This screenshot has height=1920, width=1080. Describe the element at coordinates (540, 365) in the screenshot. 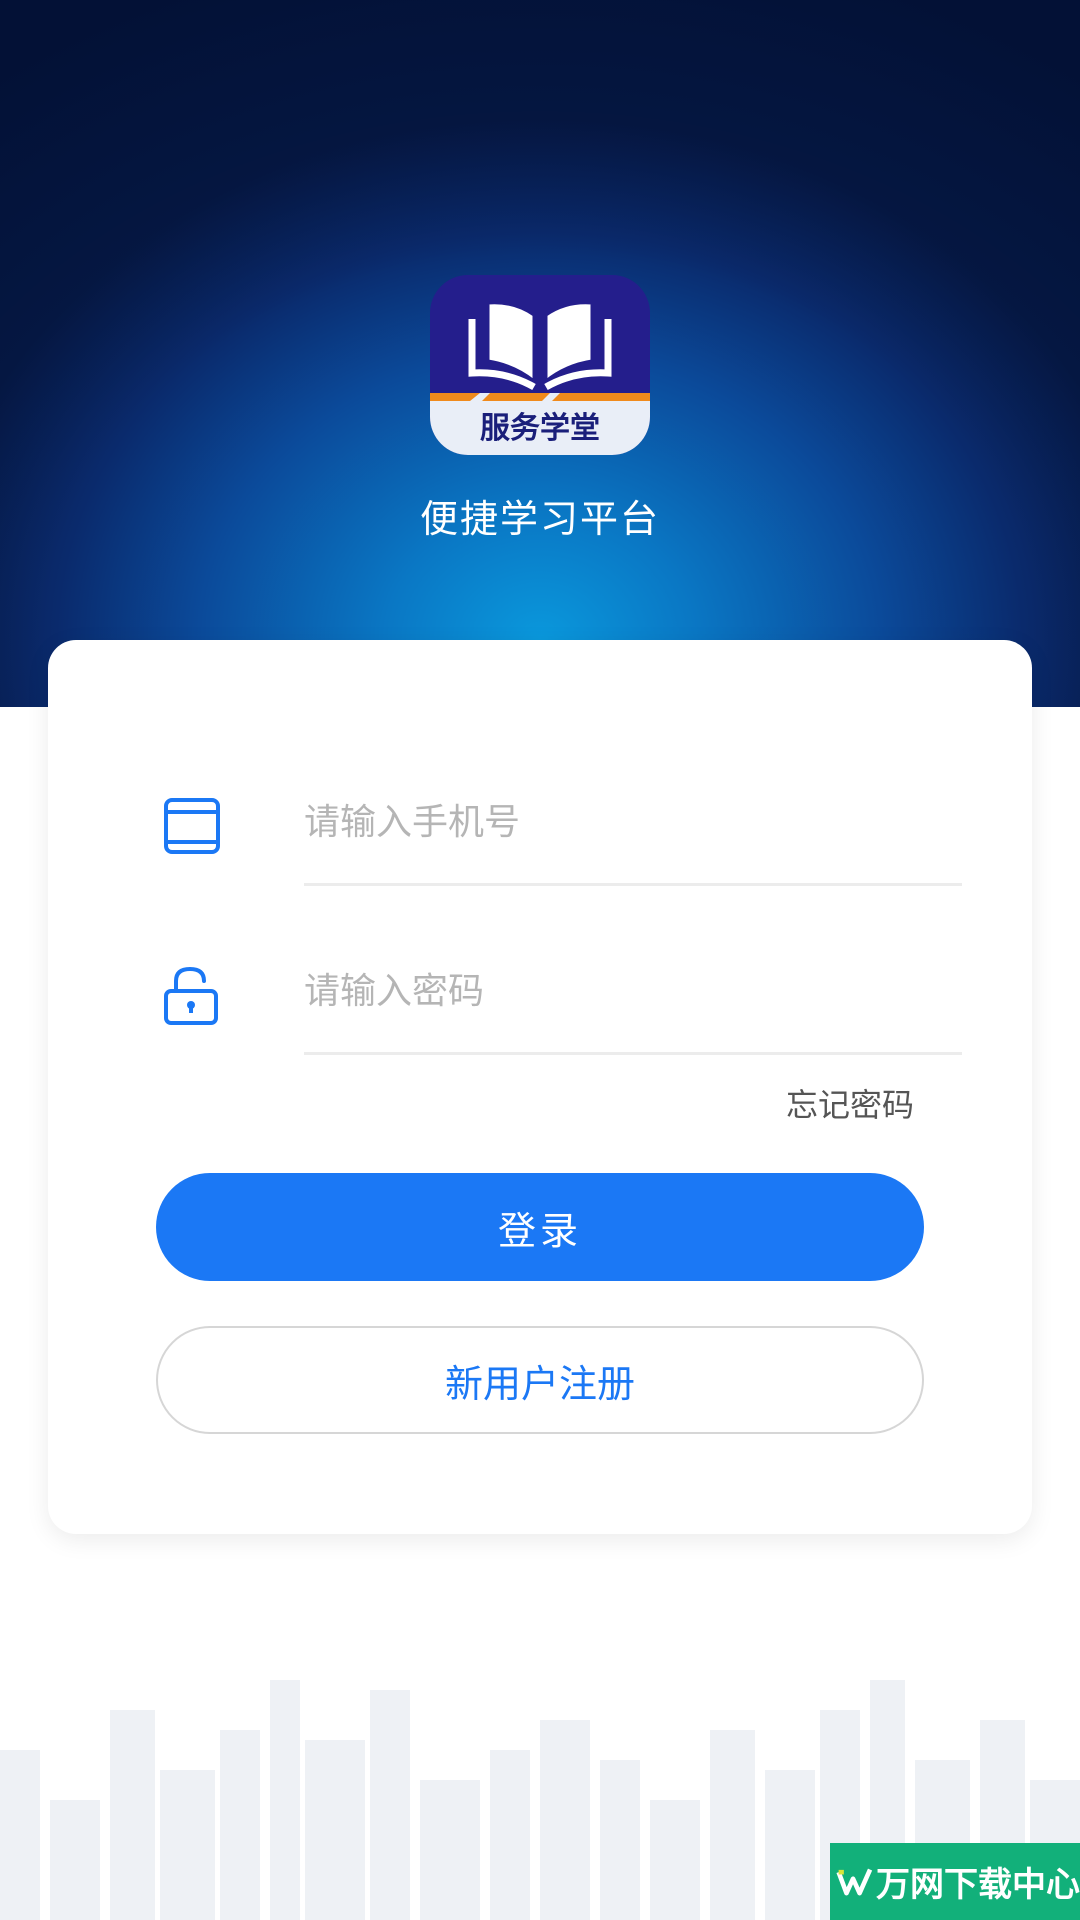

I see `app-logo: 服务学堂` at that location.